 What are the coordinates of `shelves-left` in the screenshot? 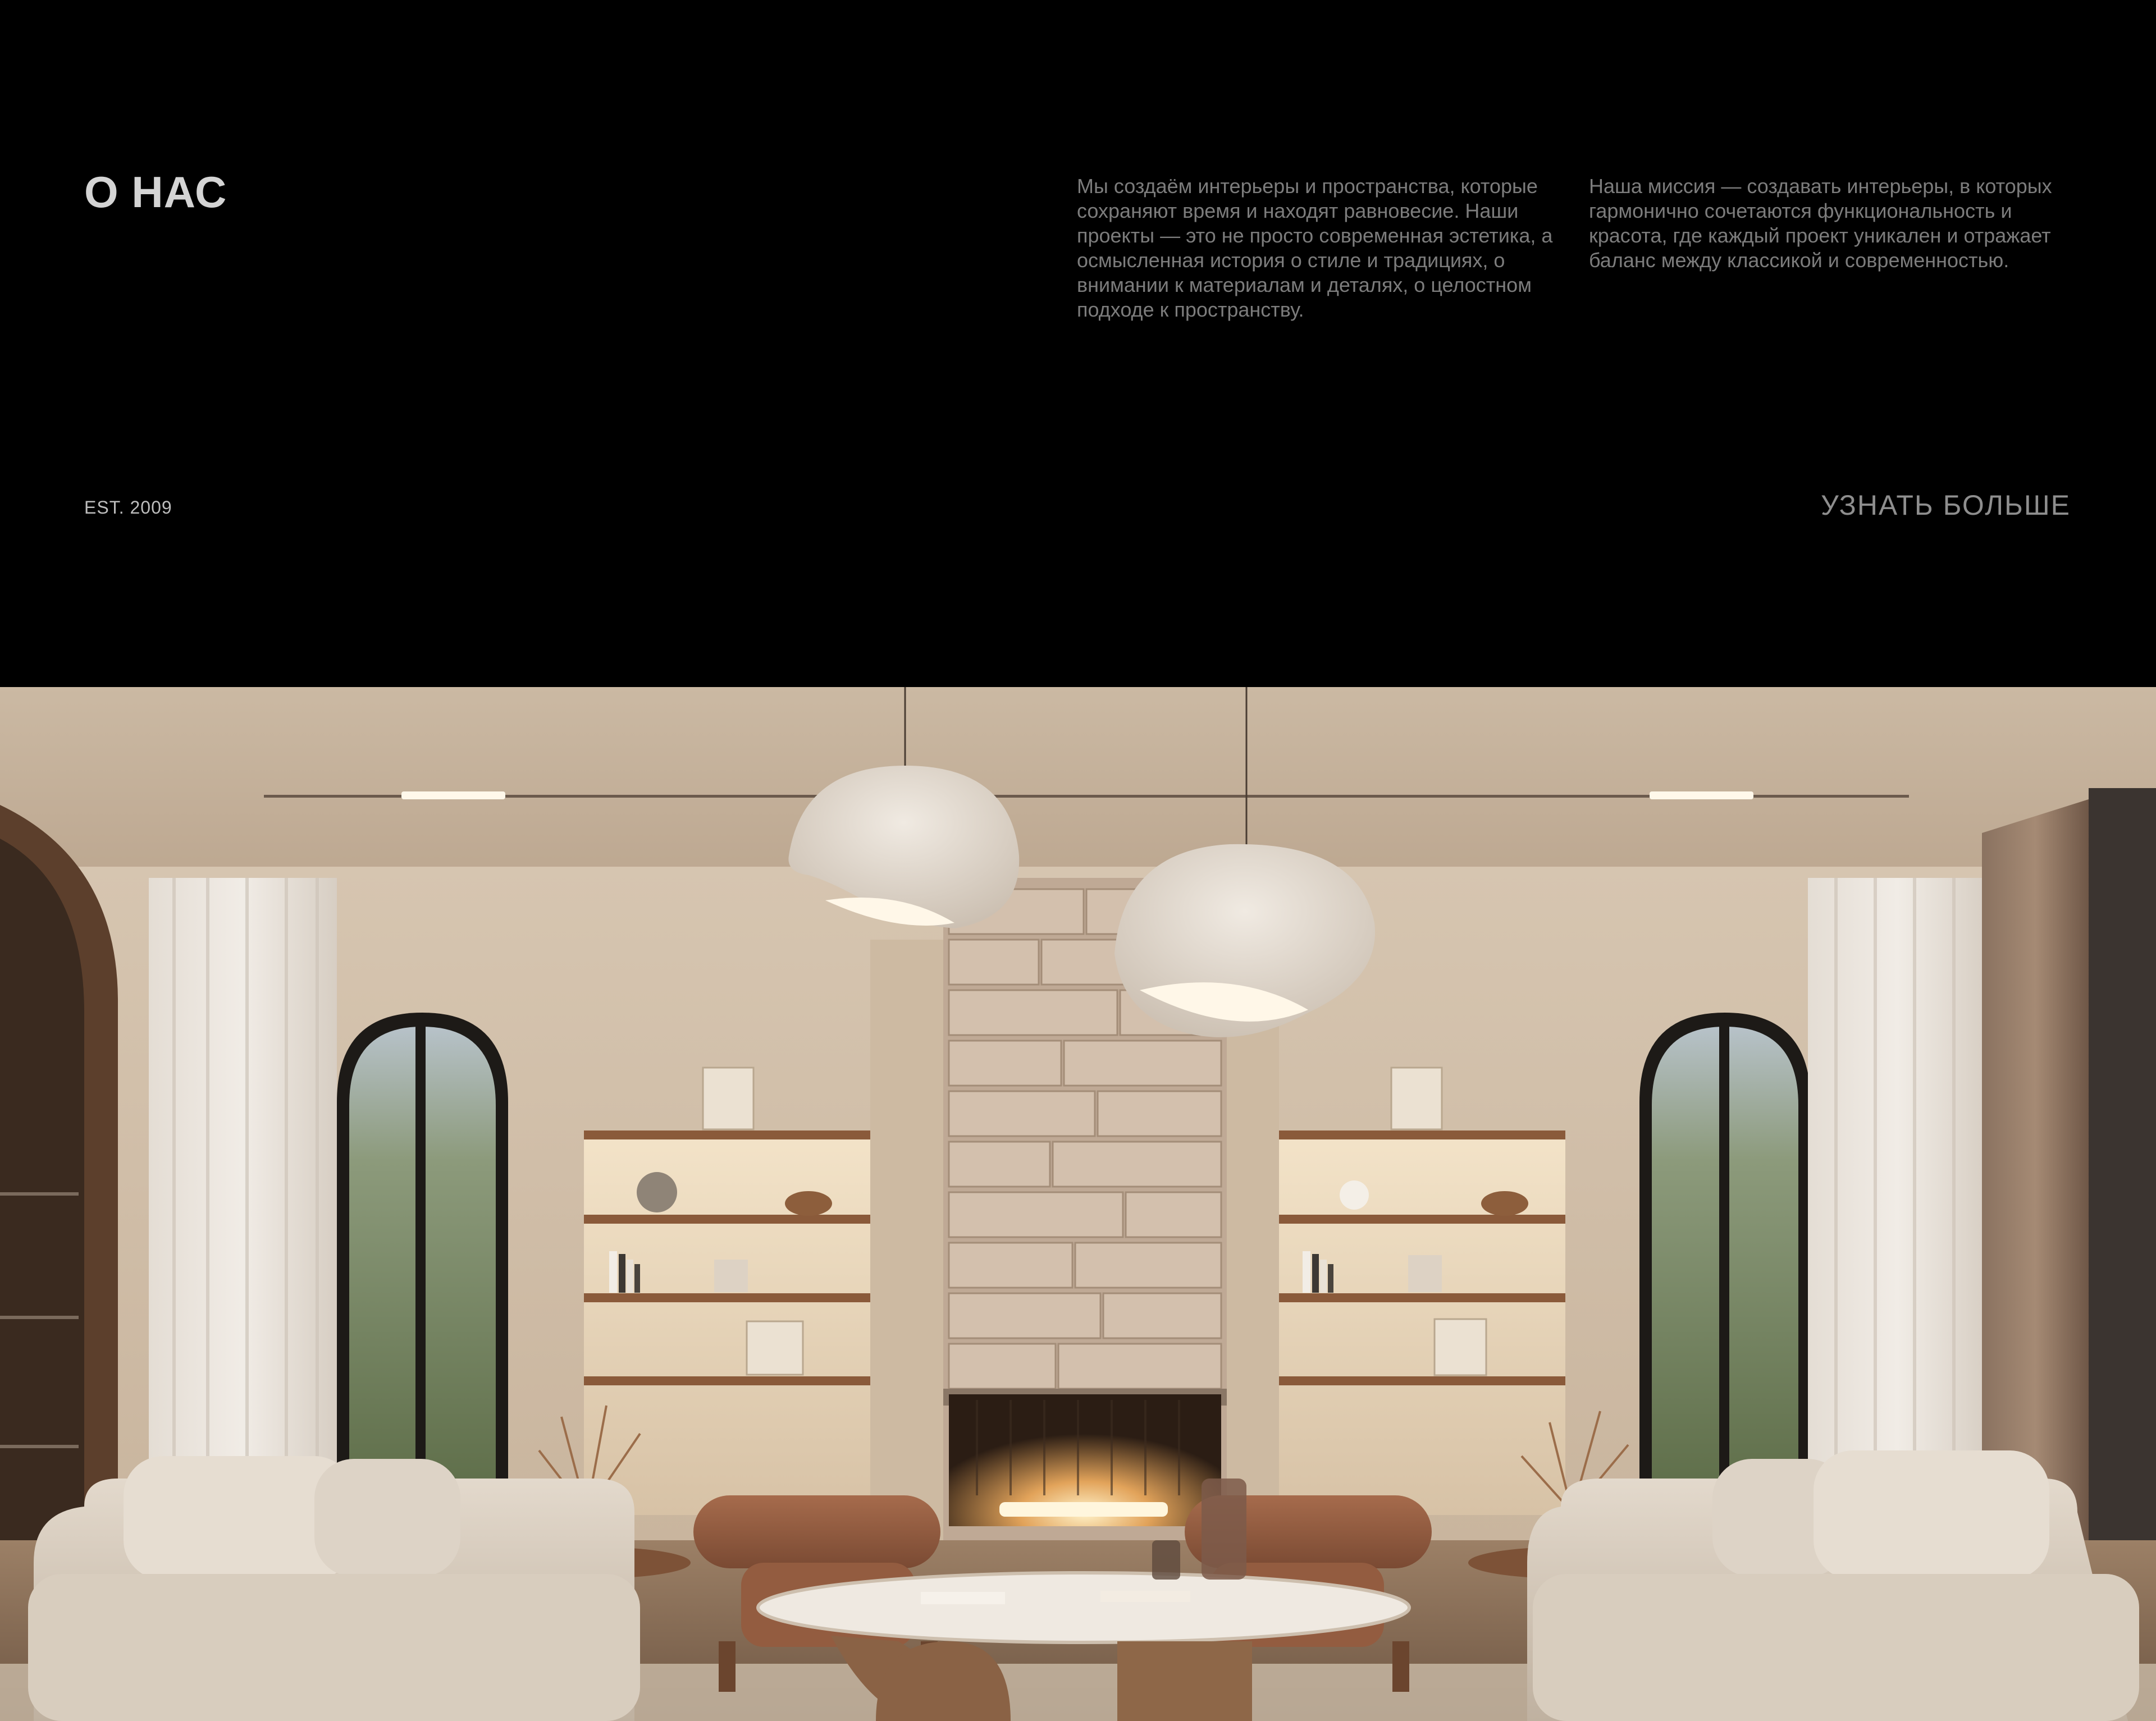 It's located at (727, 1324).